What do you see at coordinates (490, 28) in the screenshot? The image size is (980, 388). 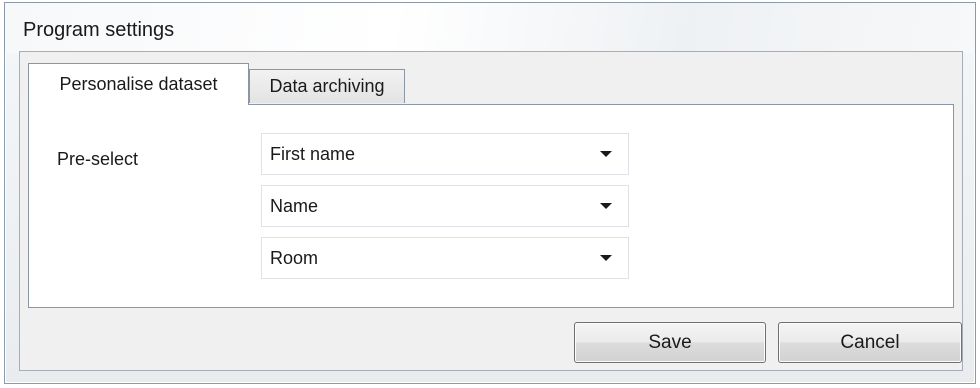 I see `title-bar: Program settings` at bounding box center [490, 28].